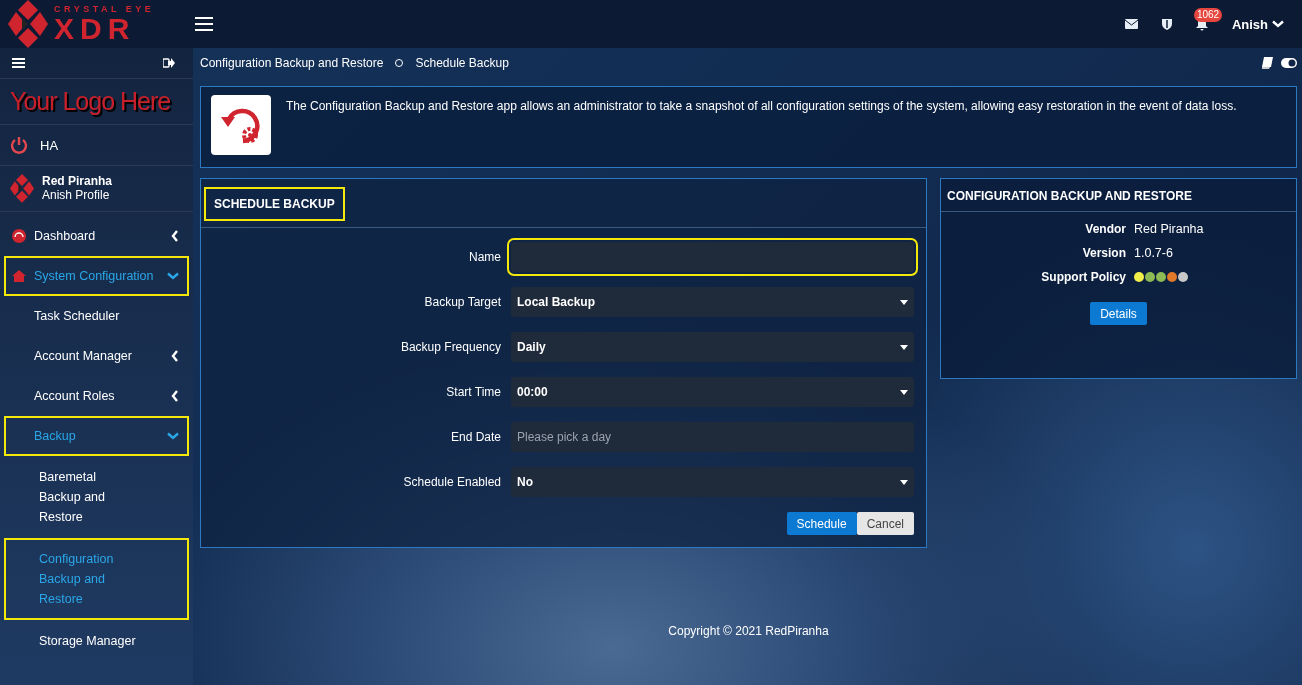 The image size is (1302, 685). I want to click on field-label: Name, so click(484, 257).